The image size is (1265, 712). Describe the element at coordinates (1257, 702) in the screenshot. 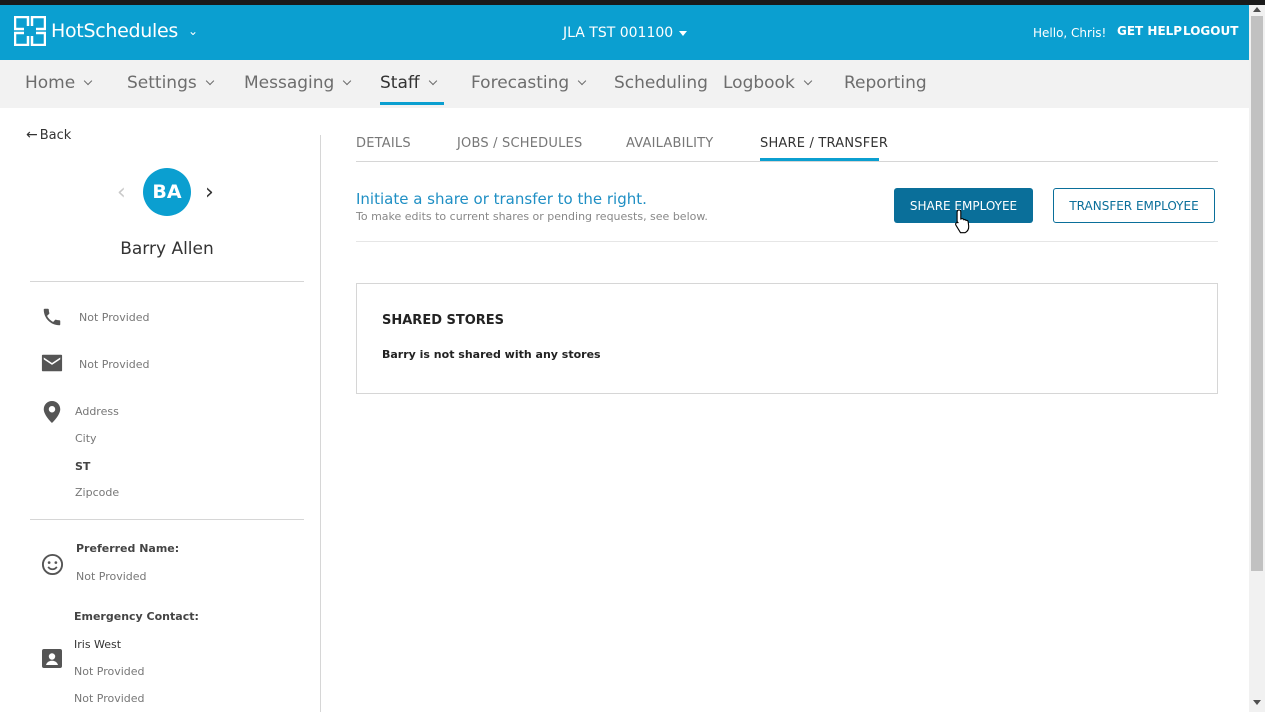

I see `scroll-down-arrow-icon` at that location.